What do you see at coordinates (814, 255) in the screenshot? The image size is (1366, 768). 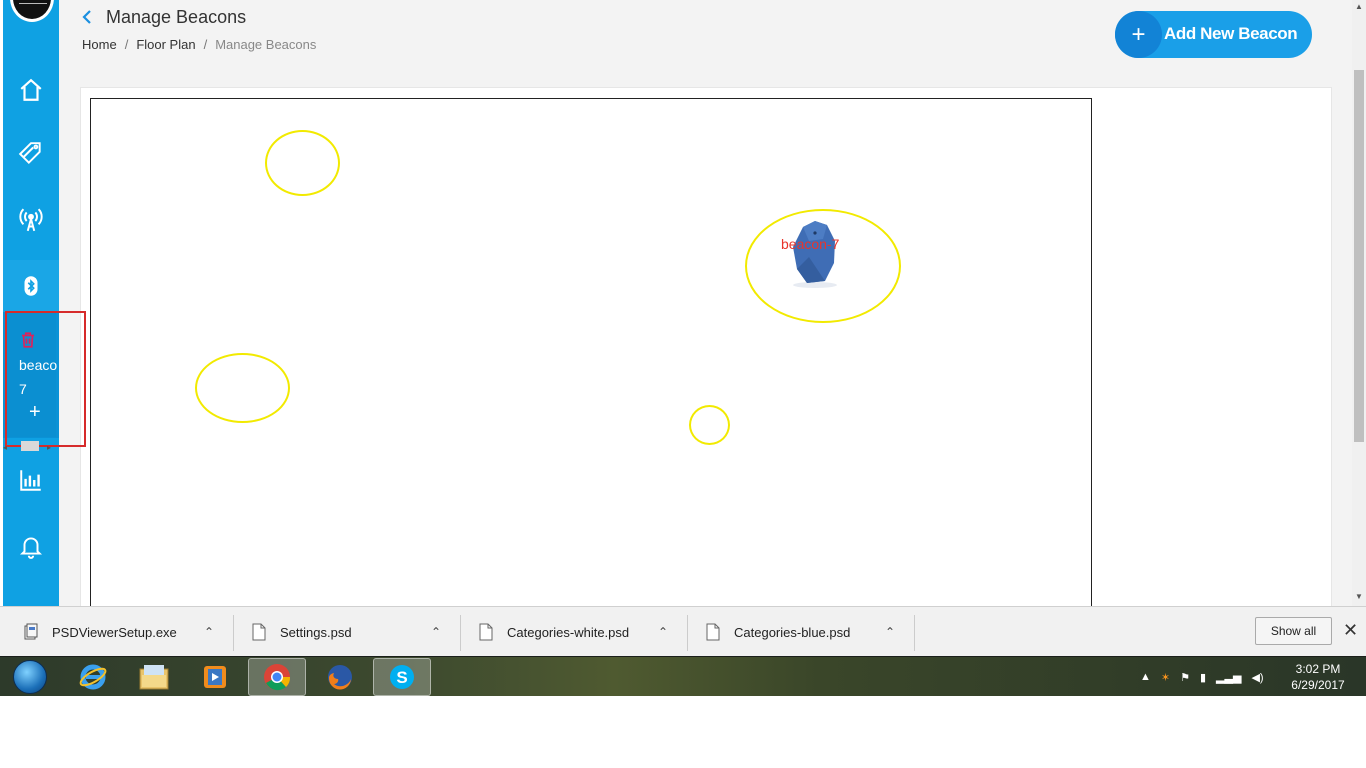 I see `beacon-device-icon` at bounding box center [814, 255].